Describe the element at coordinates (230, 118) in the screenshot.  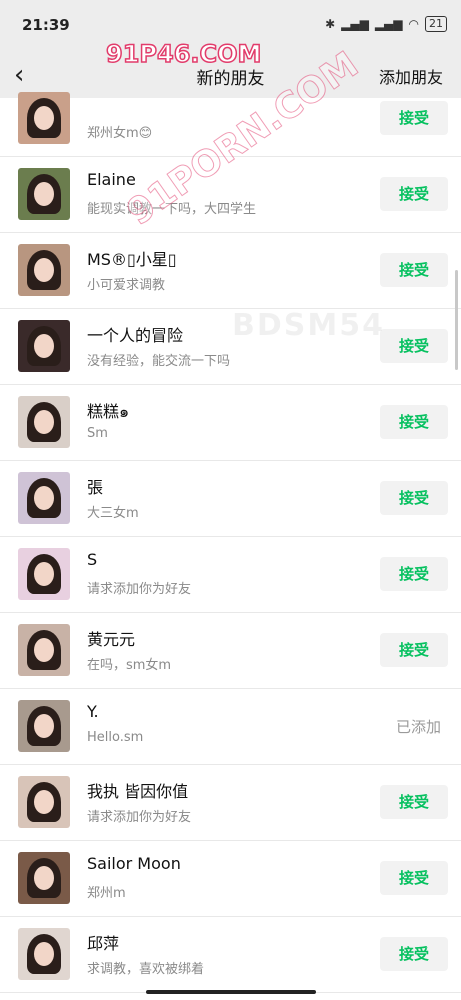
I see `list-item: 郑州女m😊 接受` at that location.